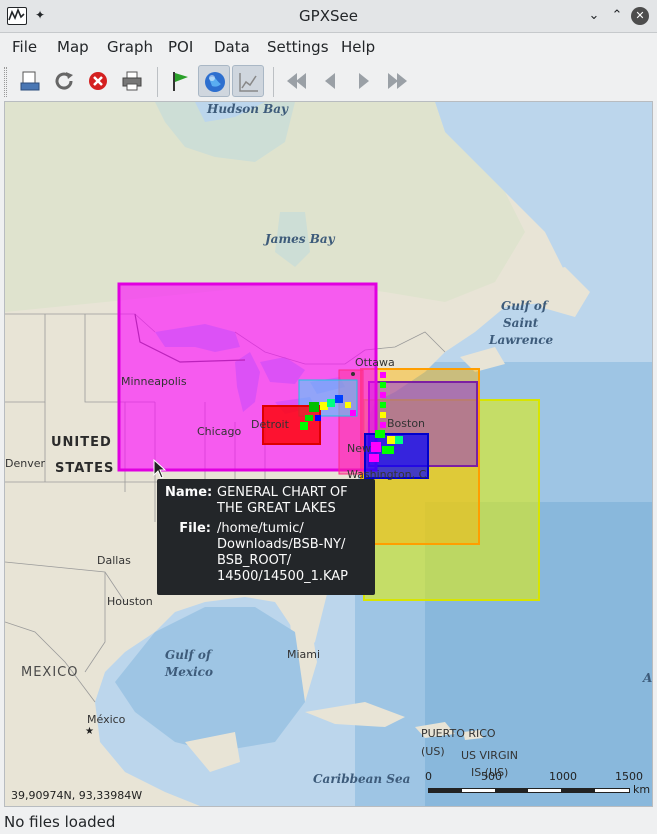 This screenshot has width=657, height=834. What do you see at coordinates (114, 560) in the screenshot?
I see `map-label-dallas: Dallas` at bounding box center [114, 560].